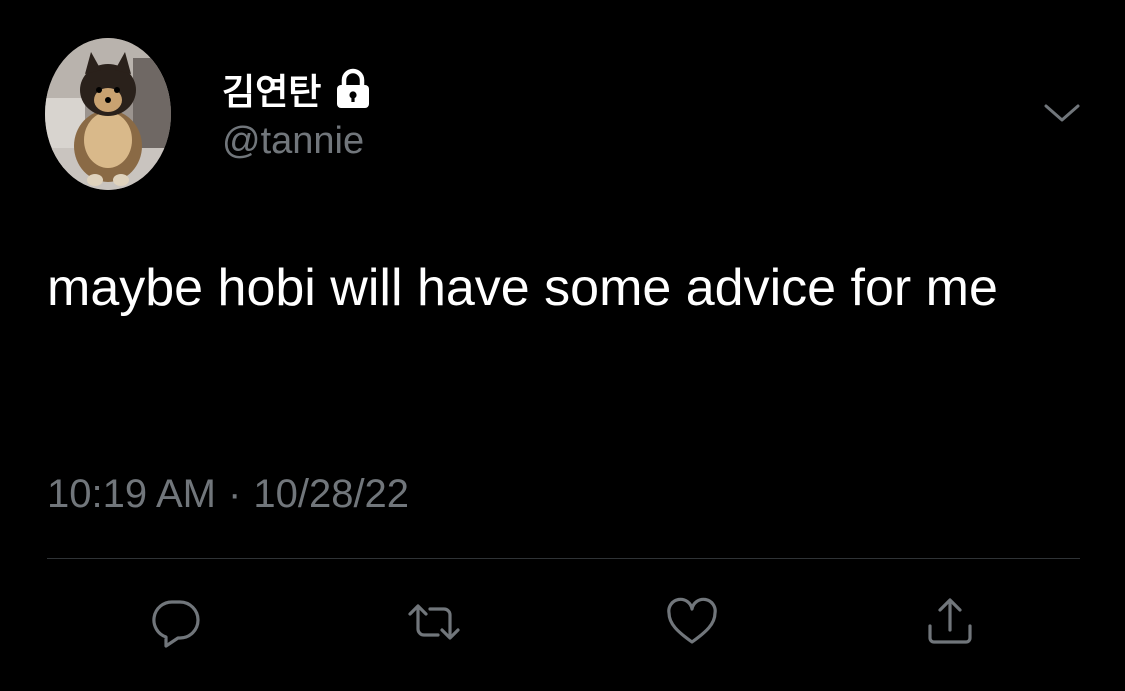  I want to click on user-name-row: 김연탄, so click(297, 89).